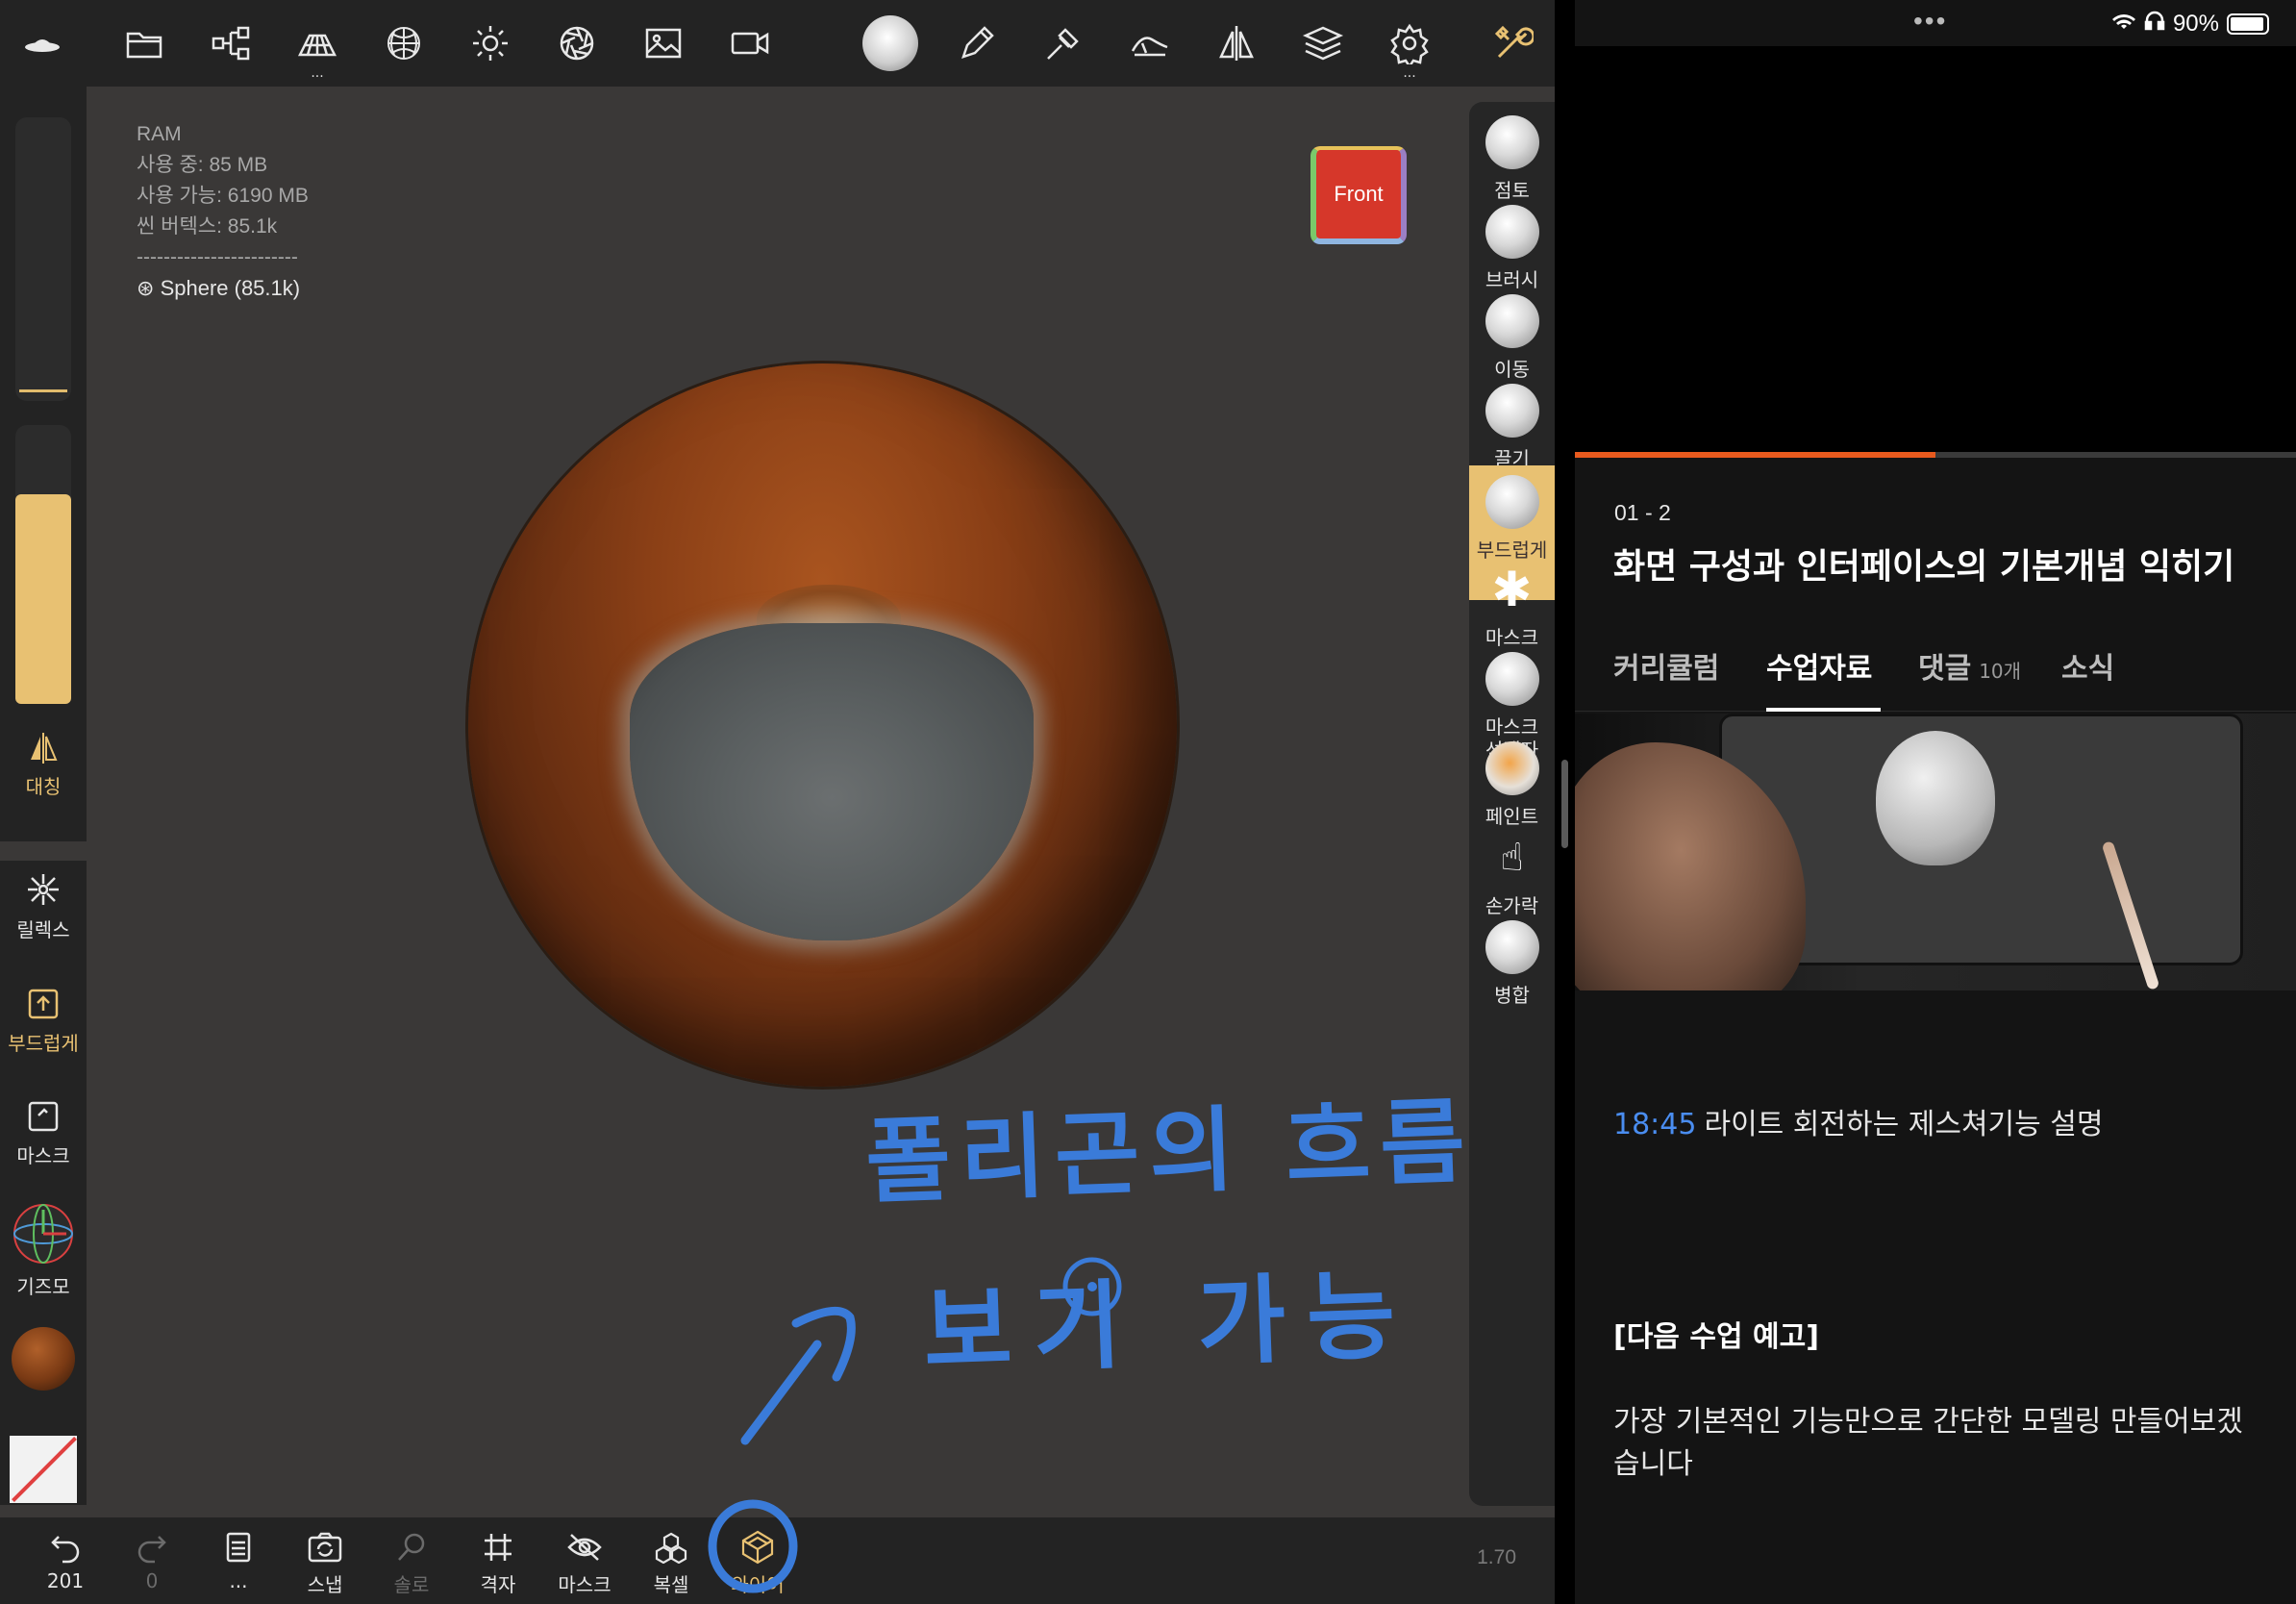  What do you see at coordinates (671, 1563) in the screenshot?
I see `instance-button: 복셀` at bounding box center [671, 1563].